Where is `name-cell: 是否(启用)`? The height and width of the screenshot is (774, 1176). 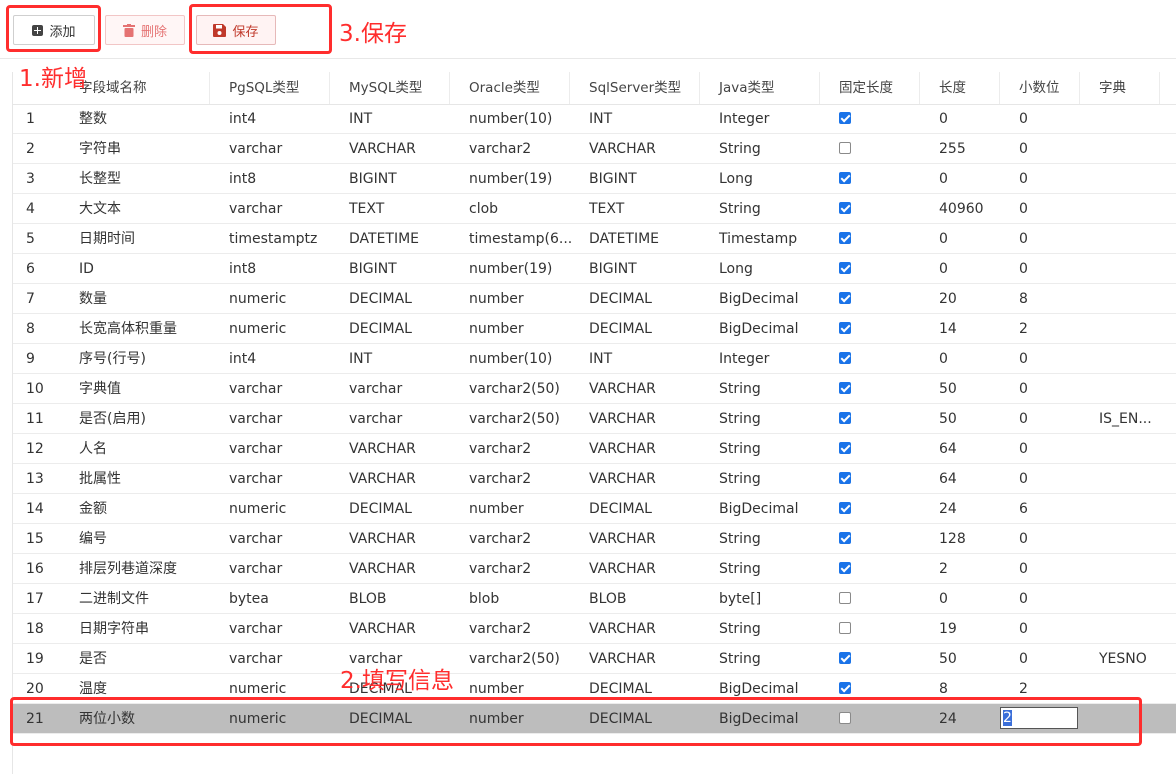
name-cell: 是否(启用) is located at coordinates (142, 419).